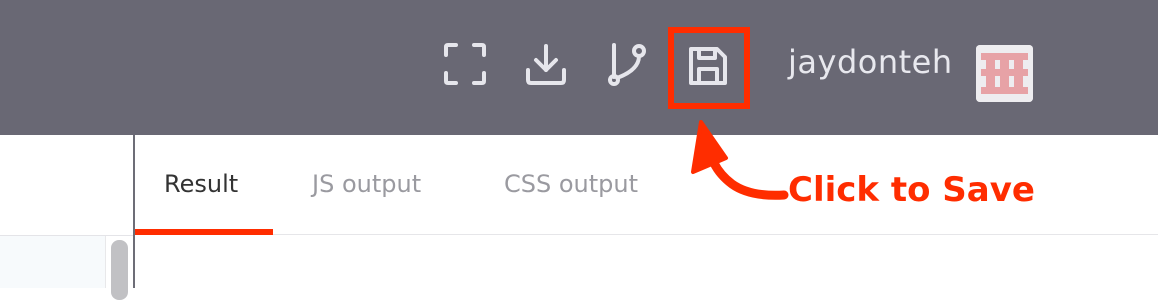 Image resolution: width=1158 pixels, height=300 pixels. Describe the element at coordinates (708, 66) in the screenshot. I see `save-icon` at that location.